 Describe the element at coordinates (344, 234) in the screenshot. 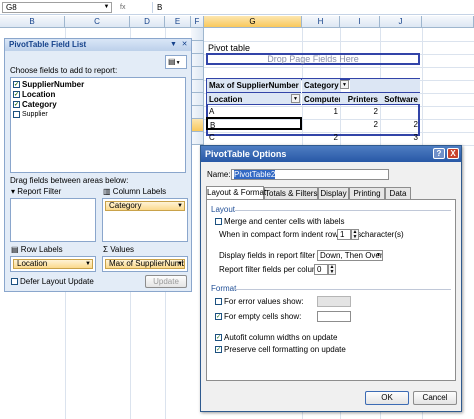

I see `indent-input: 1` at that location.